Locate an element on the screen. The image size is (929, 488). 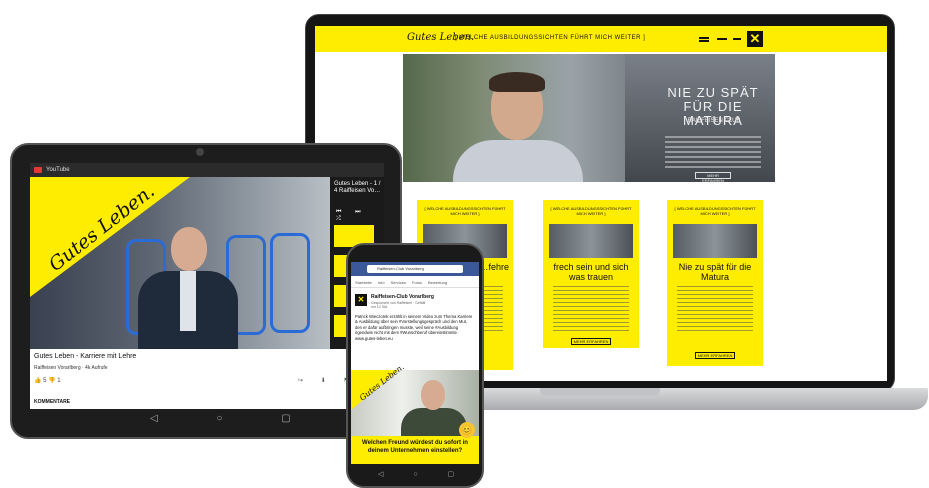
hero-person-shirt is located at coordinates (518, 161).